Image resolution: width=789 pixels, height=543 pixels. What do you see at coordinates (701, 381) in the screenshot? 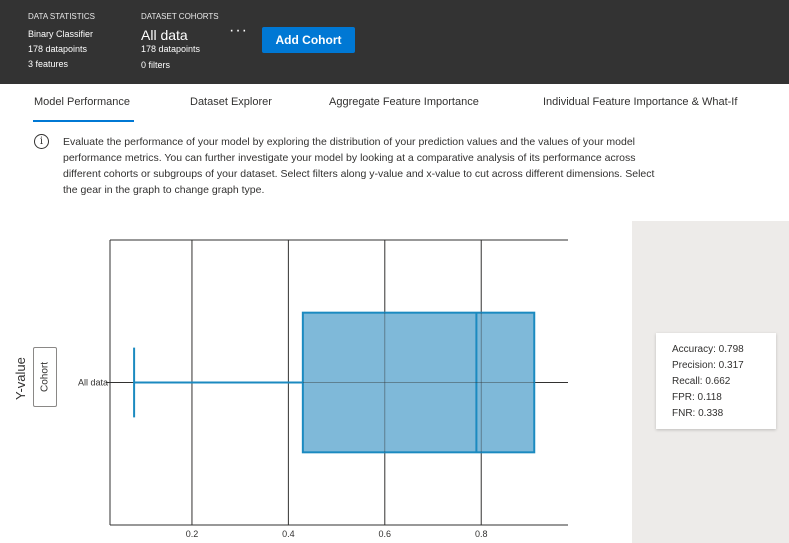
I see `metric-recall: Recall: 0.662` at bounding box center [701, 381].